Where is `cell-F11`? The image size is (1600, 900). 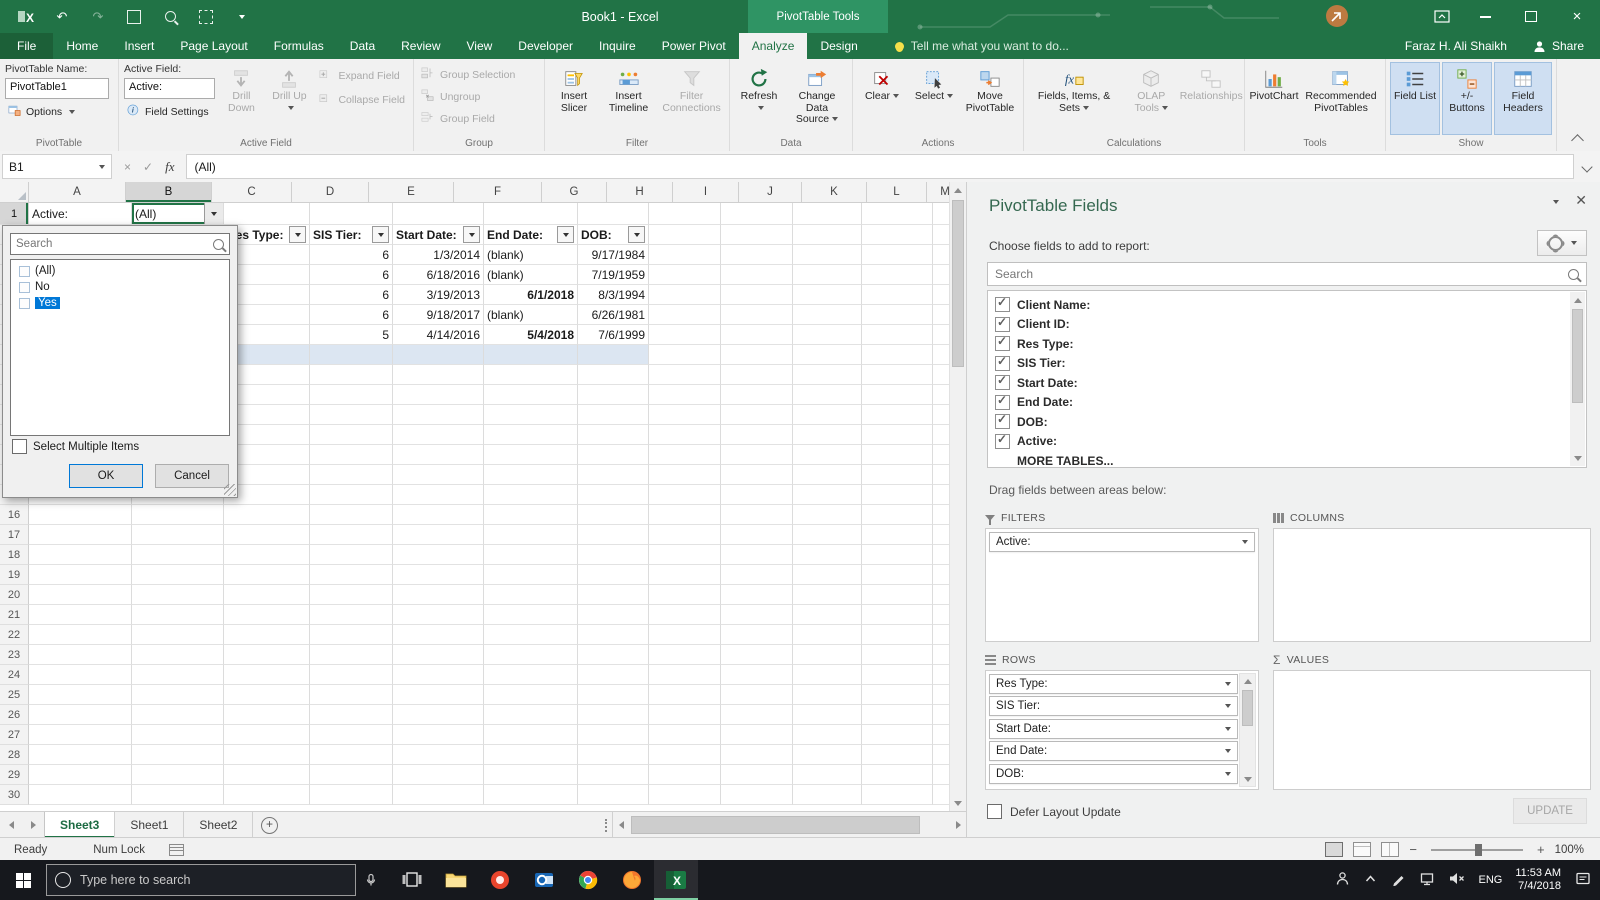 cell-F11 is located at coordinates (531, 415).